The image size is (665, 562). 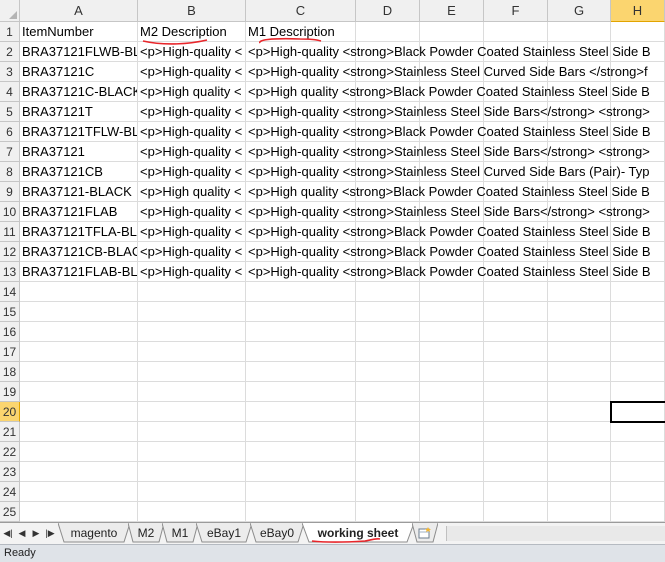 What do you see at coordinates (79, 252) in the screenshot?
I see `cell-a-row12: BRA37121CB-BLACK` at bounding box center [79, 252].